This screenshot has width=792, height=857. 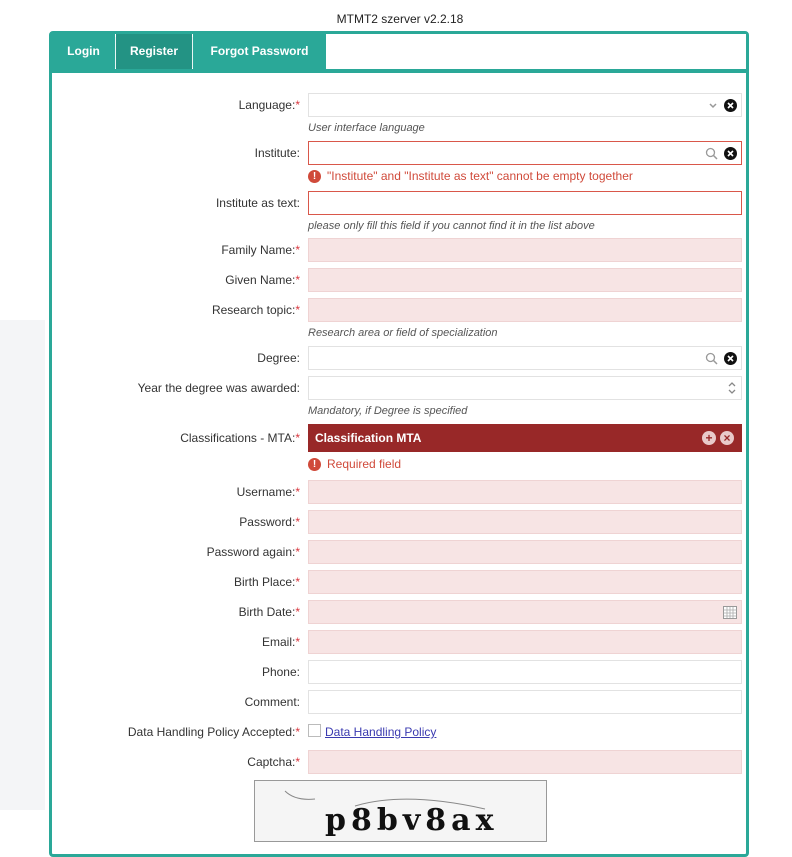 What do you see at coordinates (280, 642) in the screenshot?
I see `email-label: Email:*` at bounding box center [280, 642].